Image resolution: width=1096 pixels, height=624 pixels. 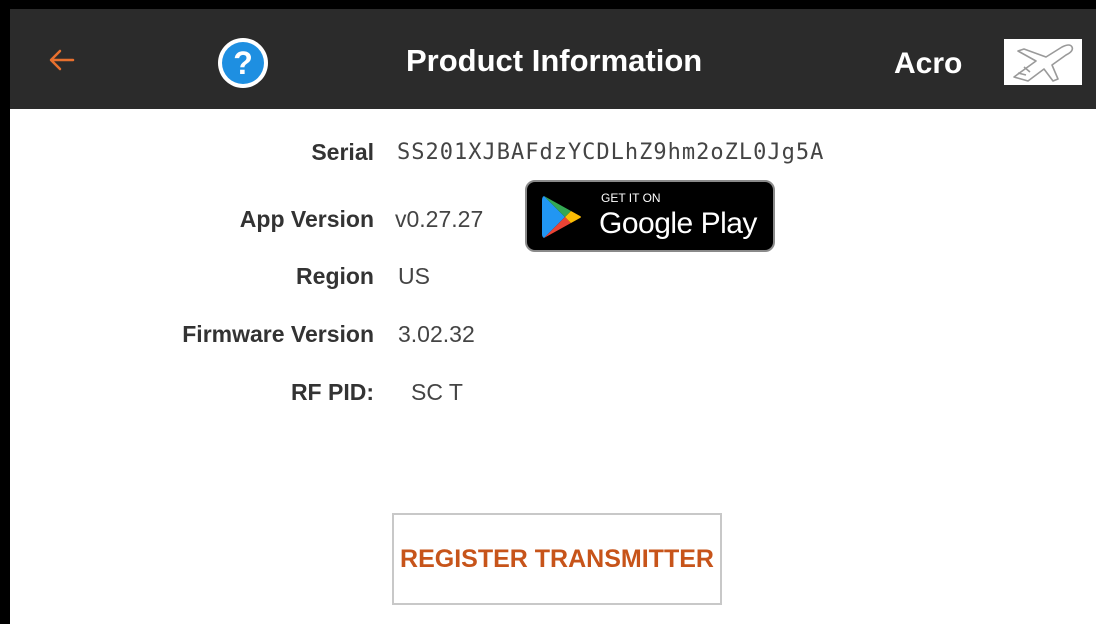 I want to click on page-title: Product Information, so click(x=554, y=60).